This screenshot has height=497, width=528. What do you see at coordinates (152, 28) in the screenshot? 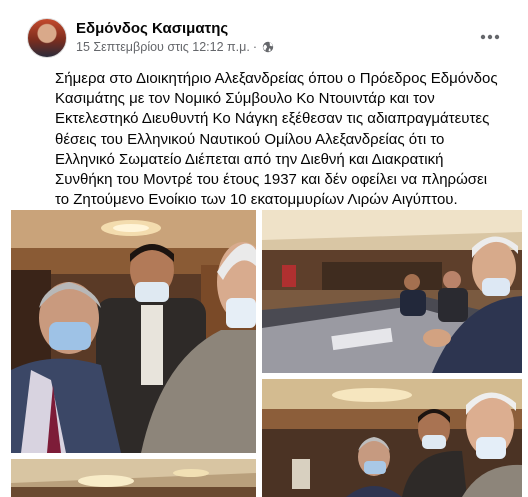
I see `author-name: Εδμόνδος Κασιματης` at bounding box center [152, 28].